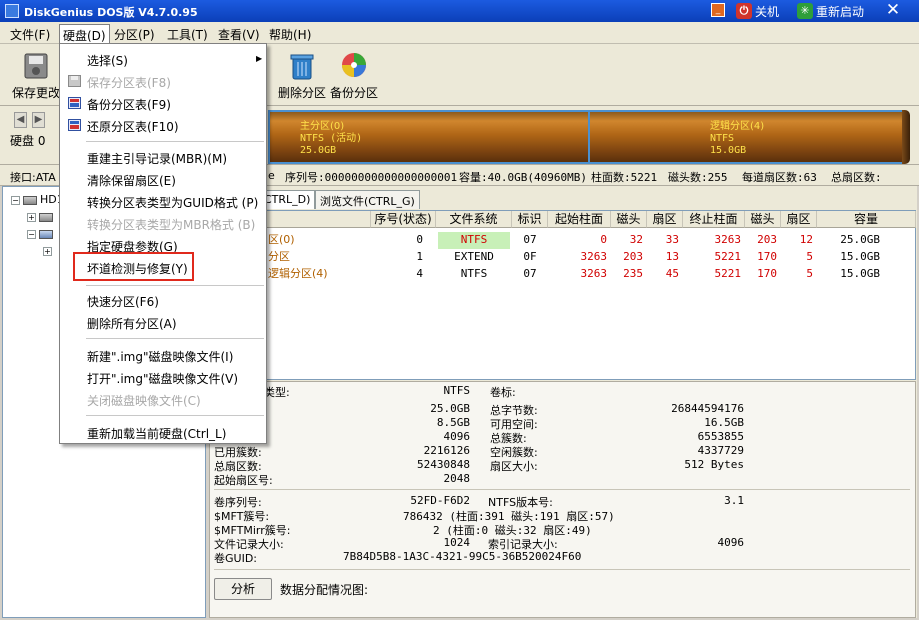 The width and height of the screenshot is (919, 620). Describe the element at coordinates (12, 11) in the screenshot. I see `app-icon` at that location.